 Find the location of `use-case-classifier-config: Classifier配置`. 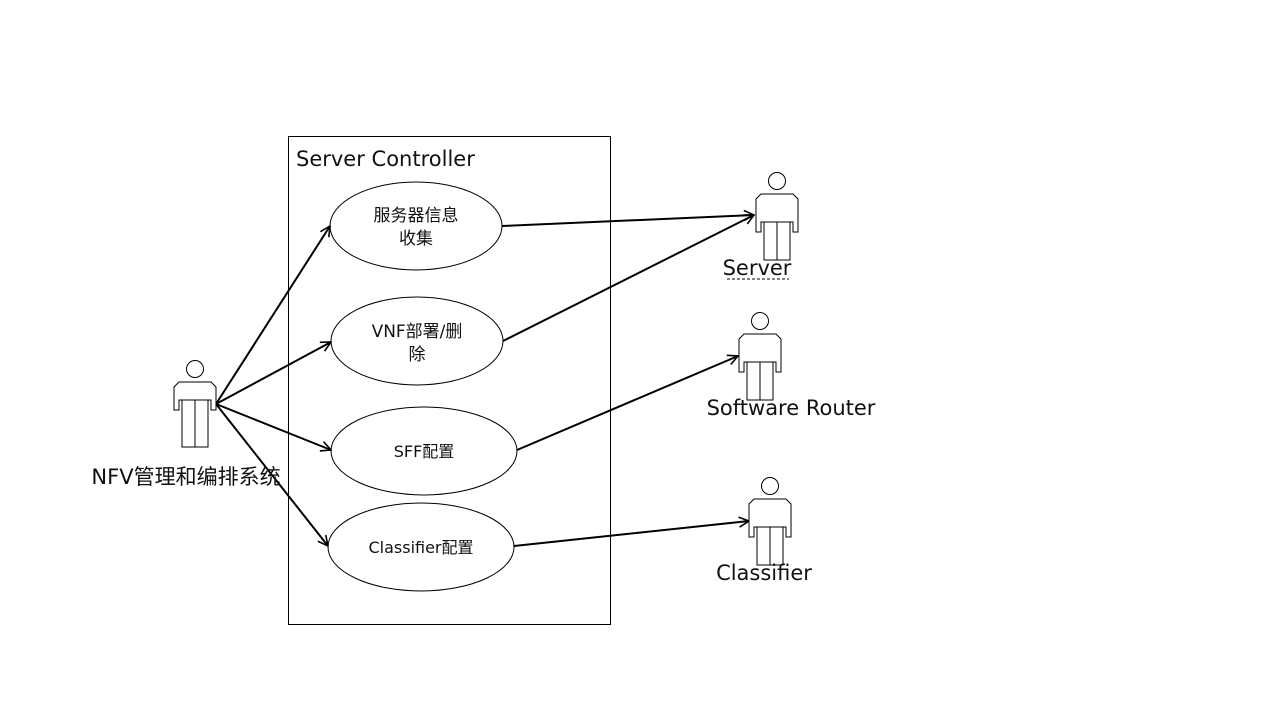

use-case-classifier-config: Classifier配置 is located at coordinates (421, 547).